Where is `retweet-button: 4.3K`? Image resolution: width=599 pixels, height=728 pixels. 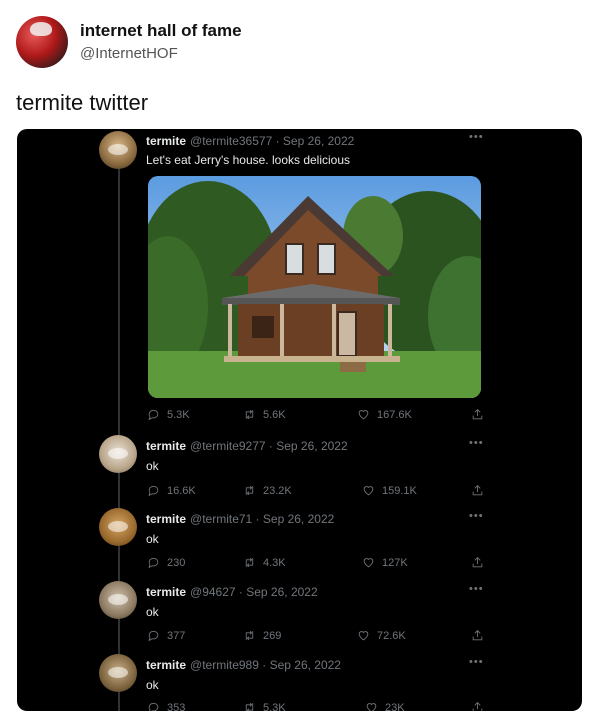 retweet-button: 4.3K is located at coordinates (264, 562).